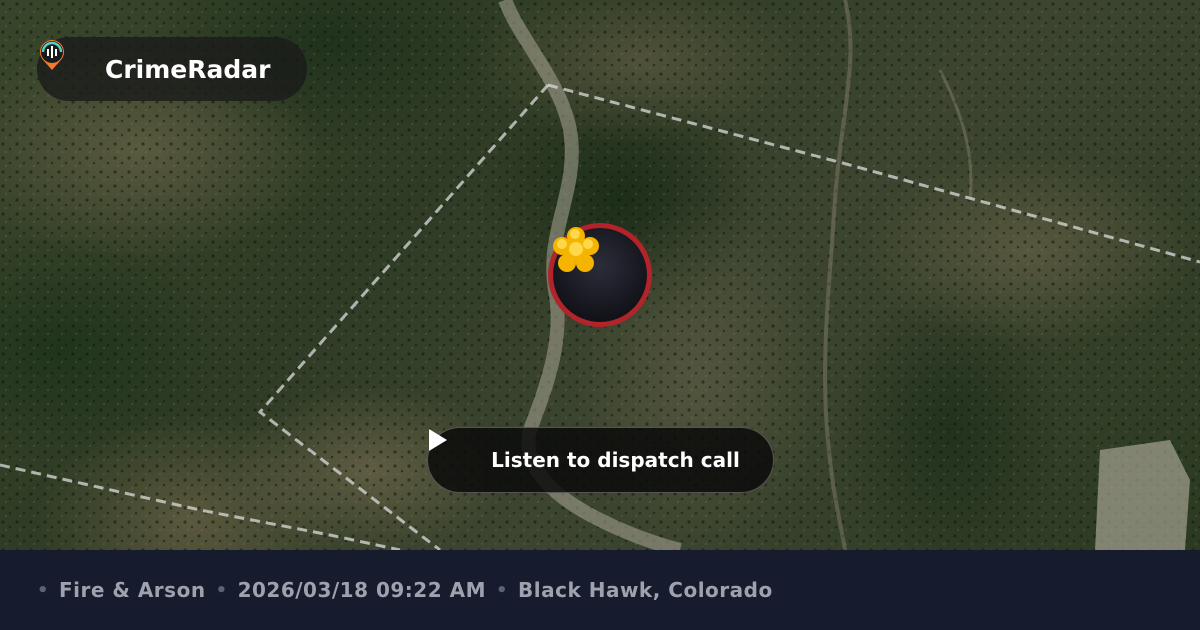 Image resolution: width=1200 pixels, height=630 pixels. What do you see at coordinates (132, 590) in the screenshot?
I see `incident-category: Fire & Arson` at bounding box center [132, 590].